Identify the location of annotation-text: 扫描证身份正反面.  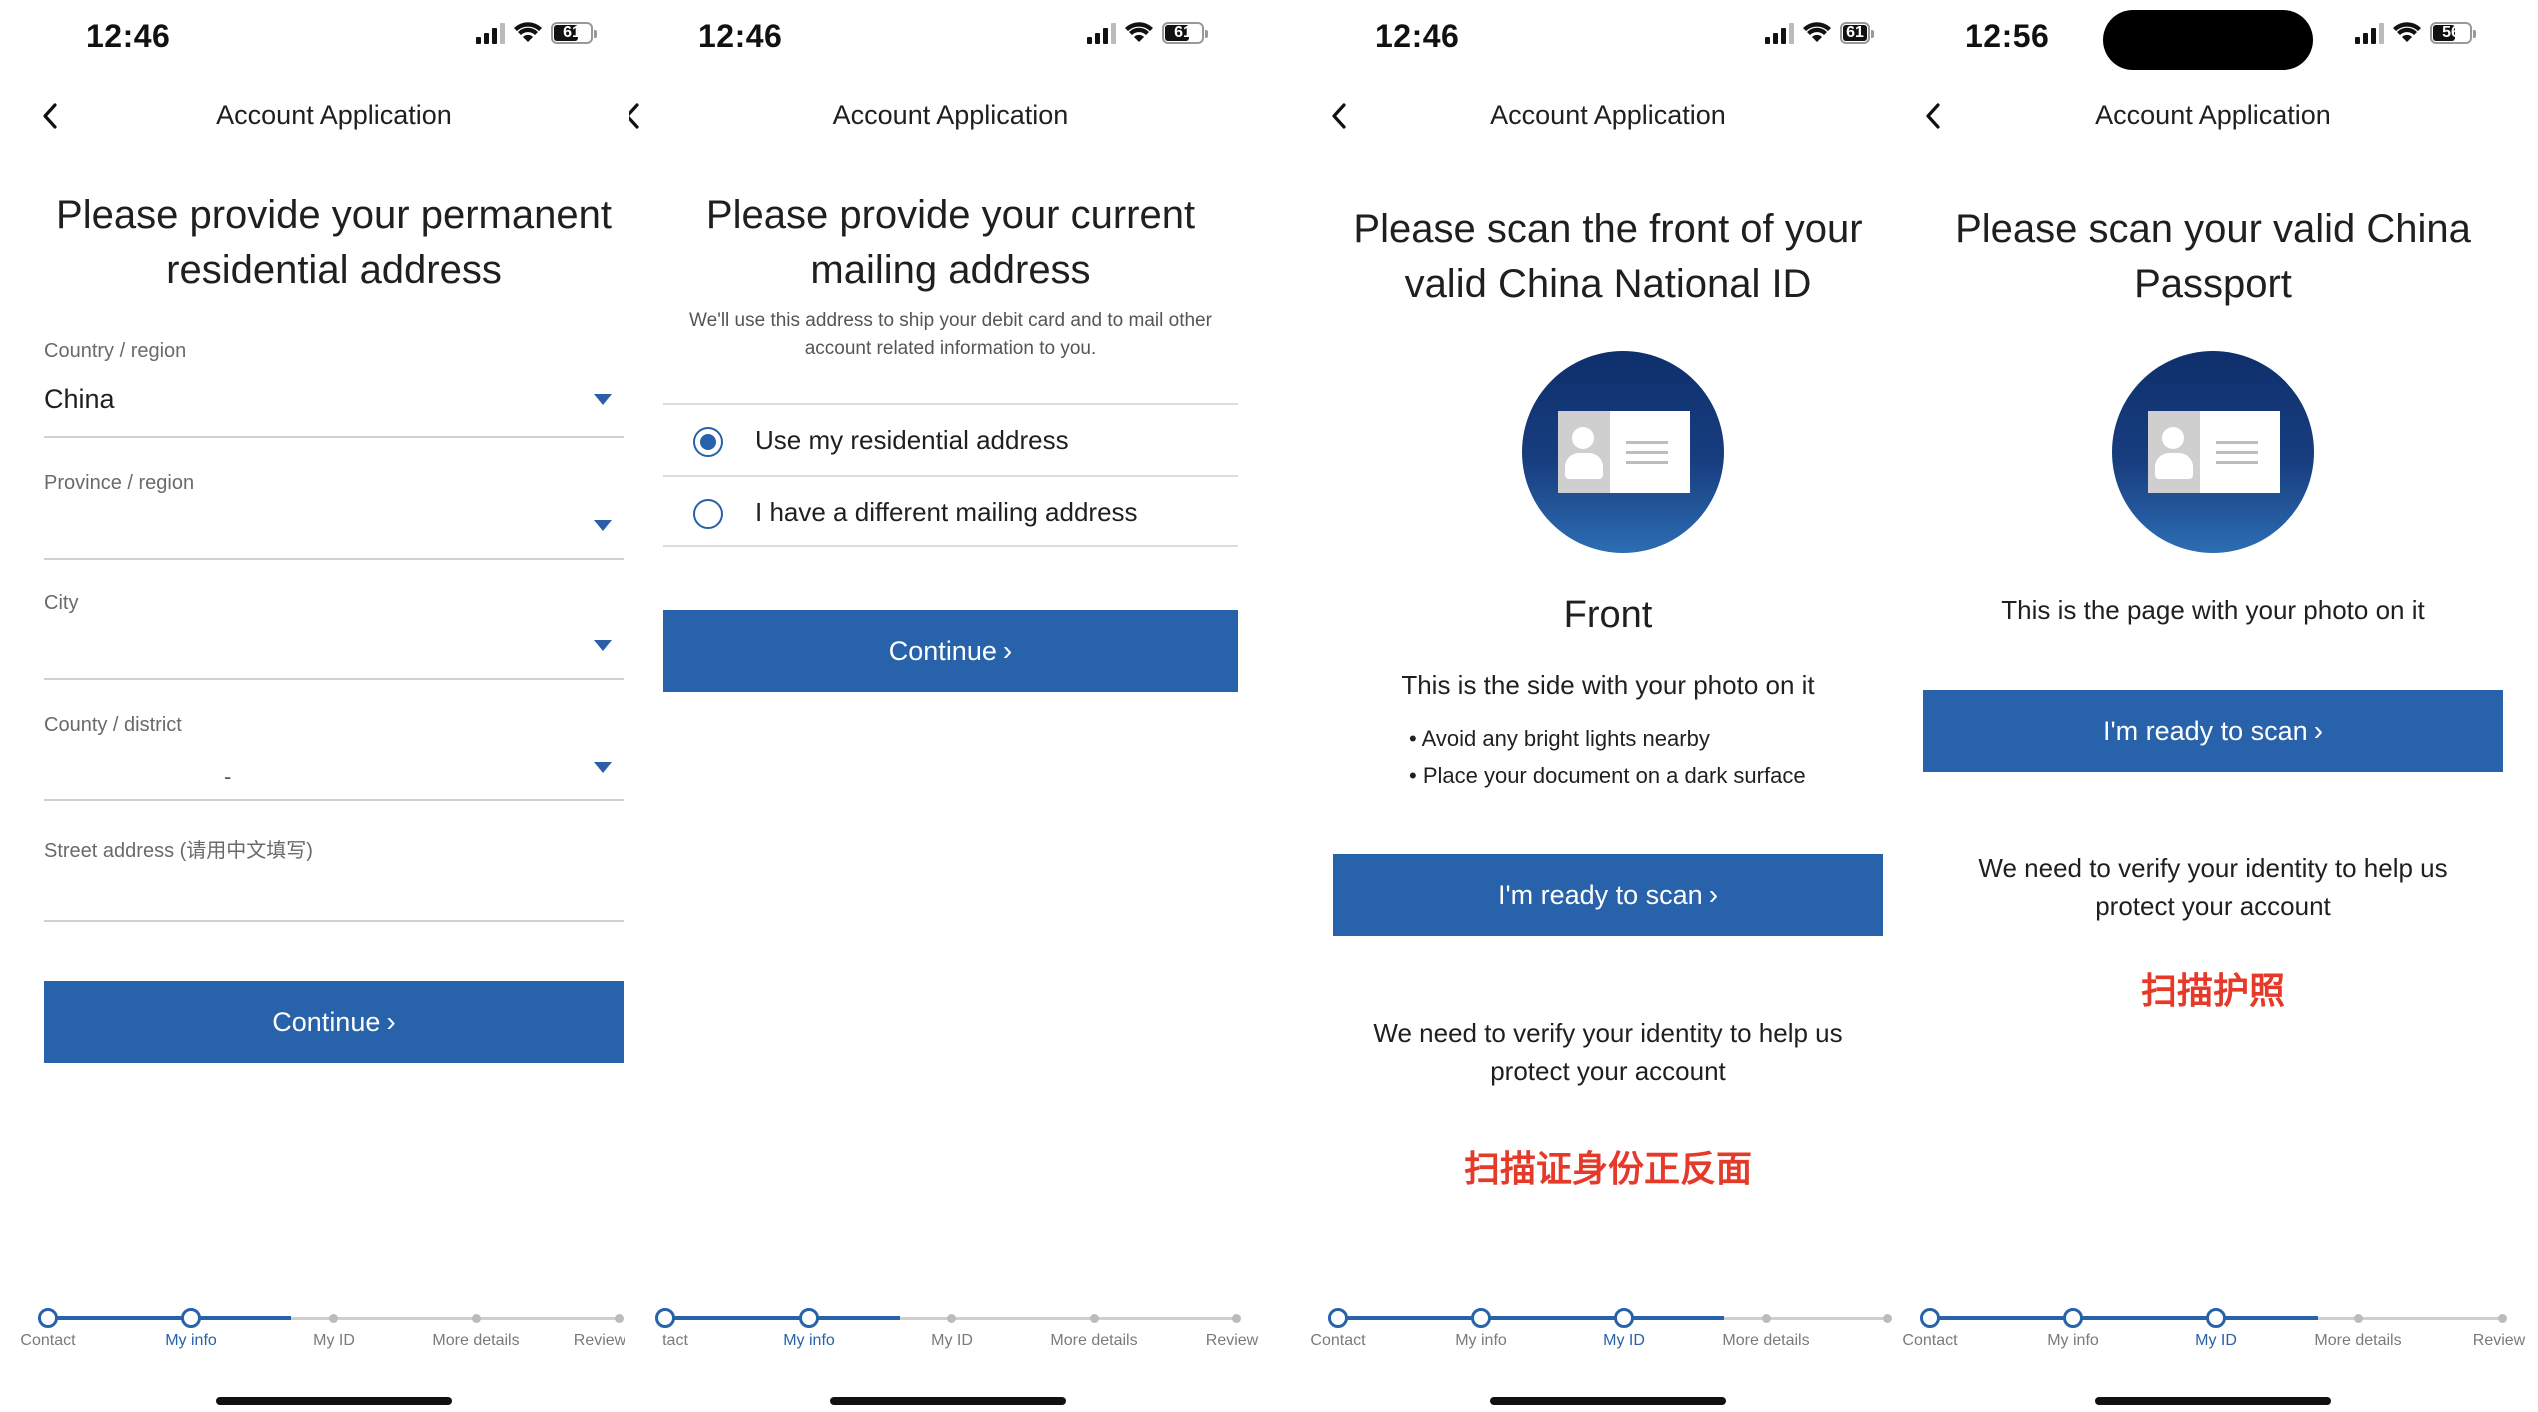
(1607, 1168).